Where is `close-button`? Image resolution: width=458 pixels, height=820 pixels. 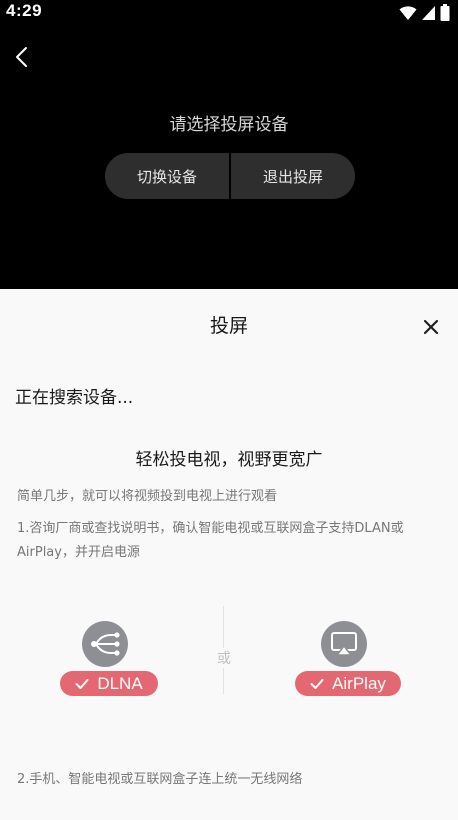
close-button is located at coordinates (431, 327).